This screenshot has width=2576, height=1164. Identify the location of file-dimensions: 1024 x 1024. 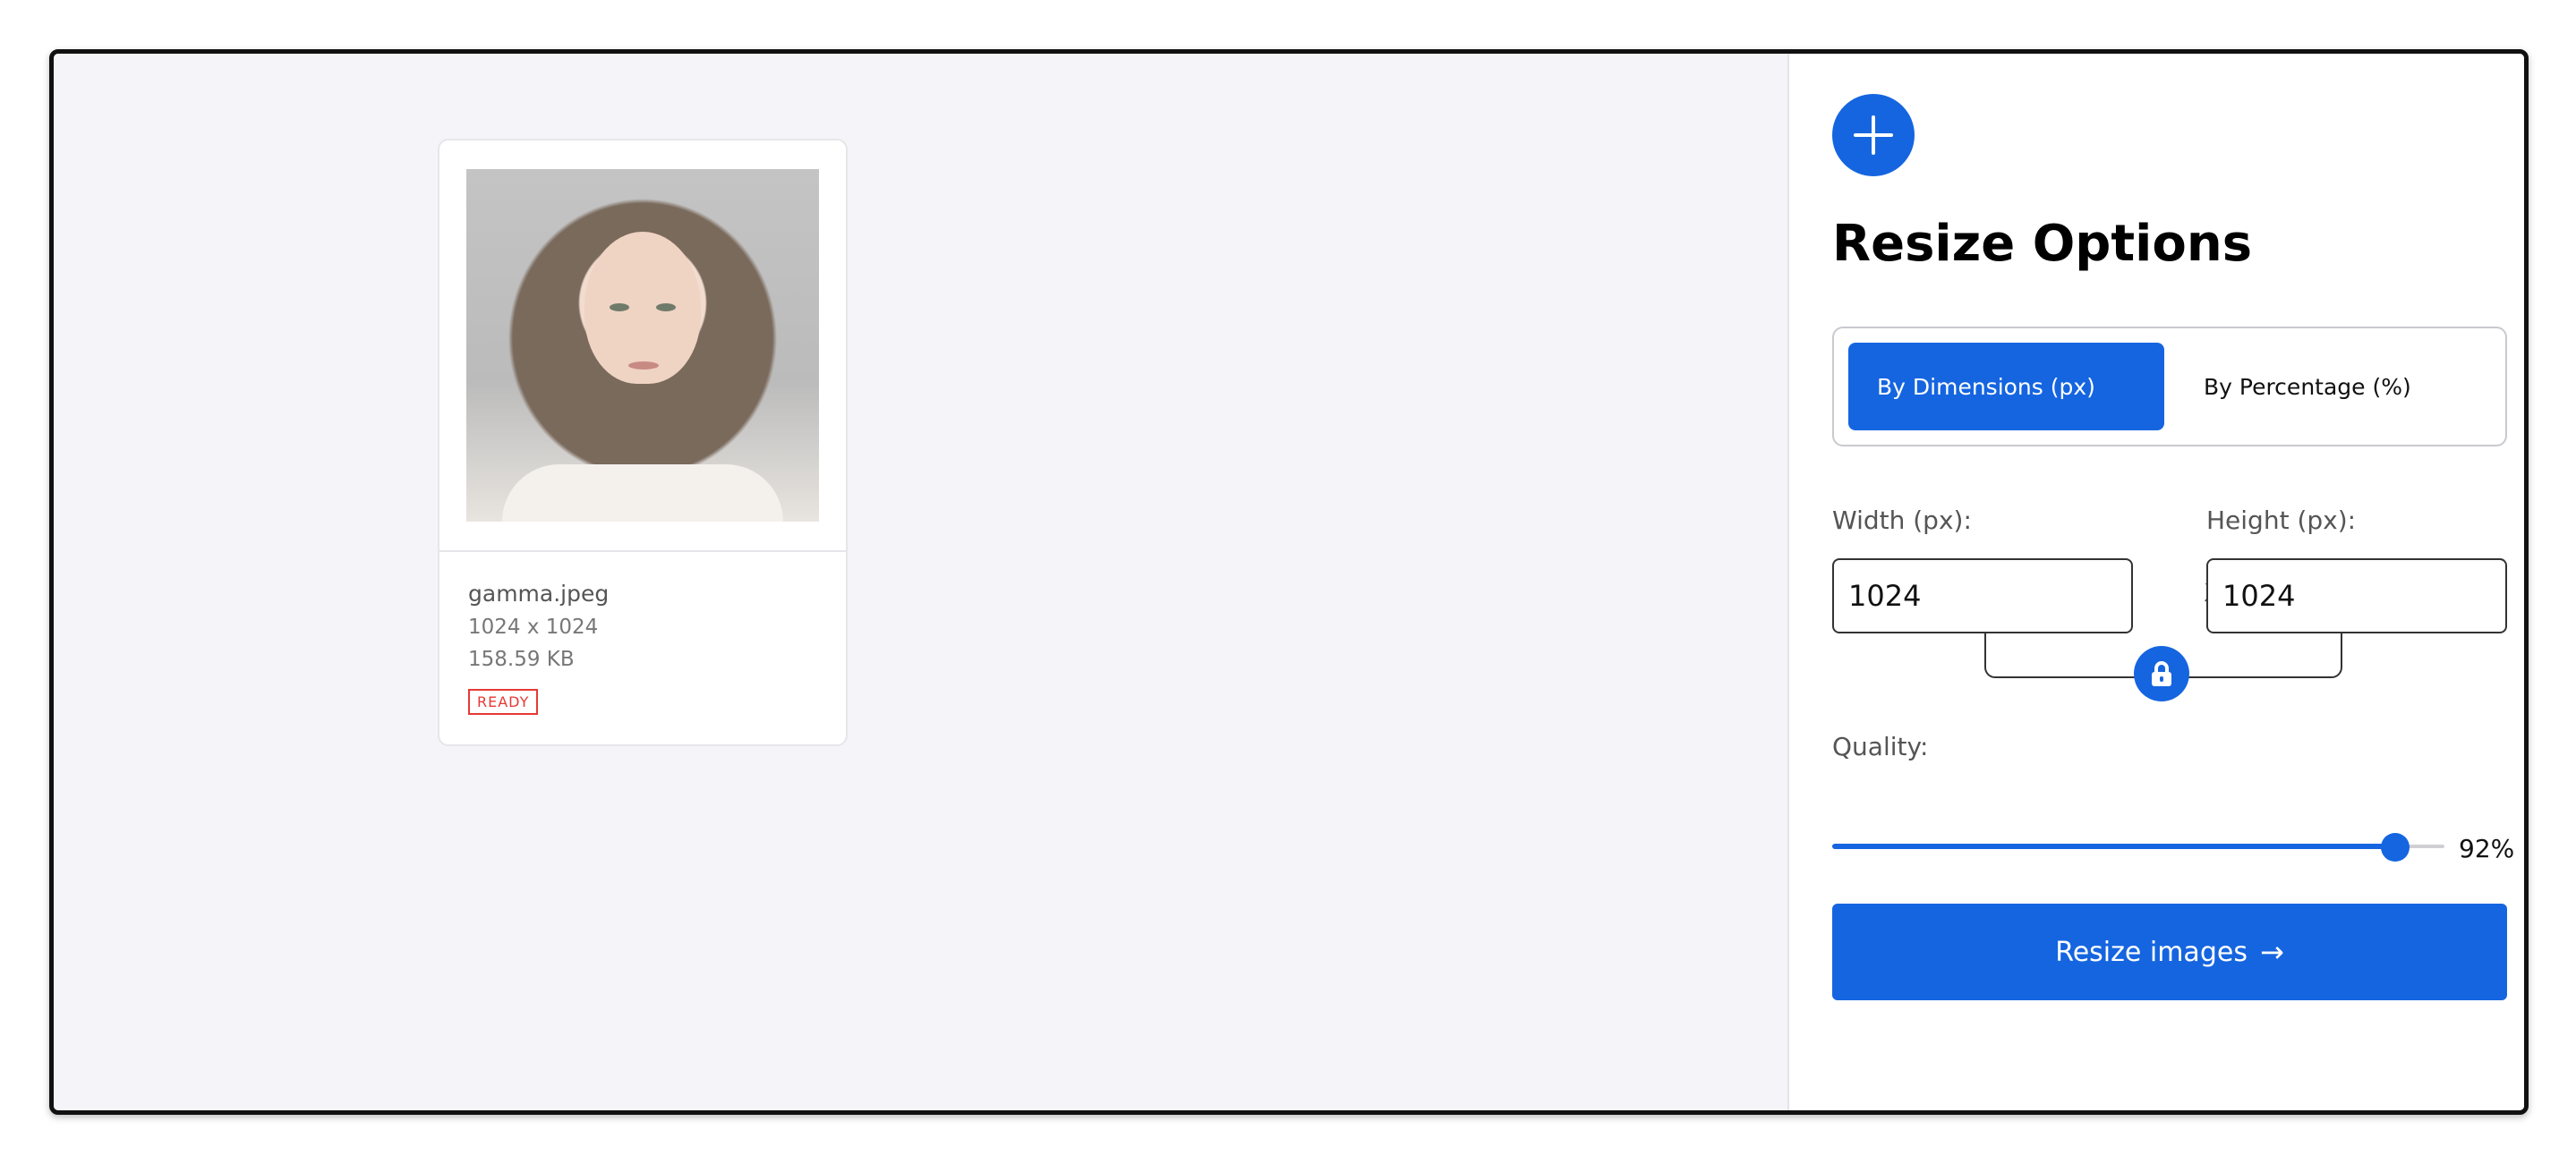
(533, 627).